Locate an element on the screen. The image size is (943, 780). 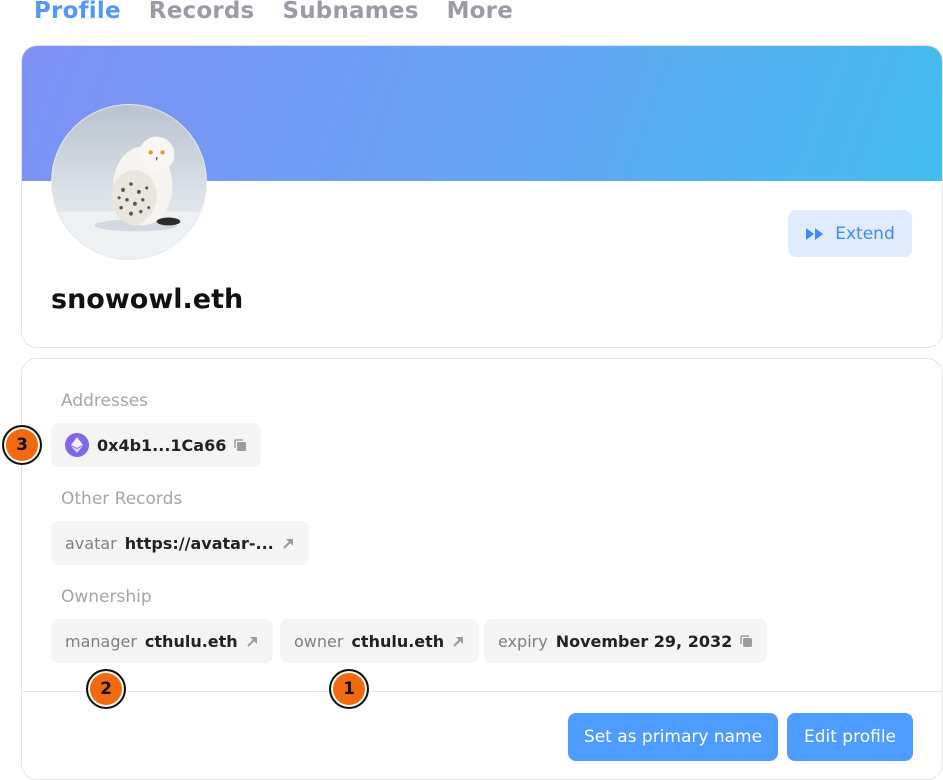
ethereum-icon is located at coordinates (77, 445).